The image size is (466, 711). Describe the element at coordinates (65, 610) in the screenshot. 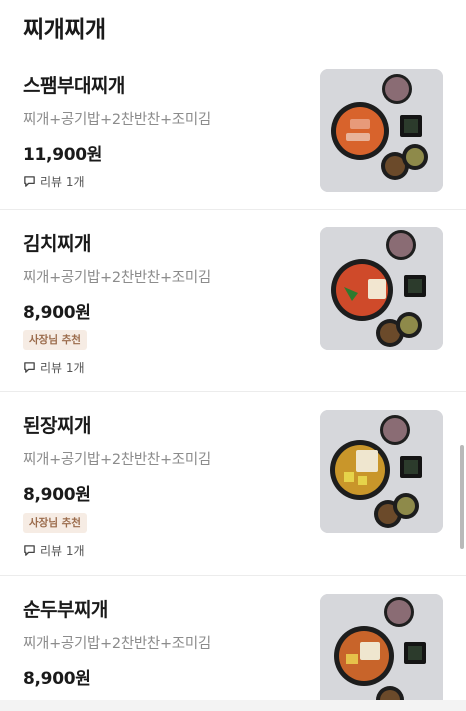

I see `menu-item-name: 순두부찌개` at that location.